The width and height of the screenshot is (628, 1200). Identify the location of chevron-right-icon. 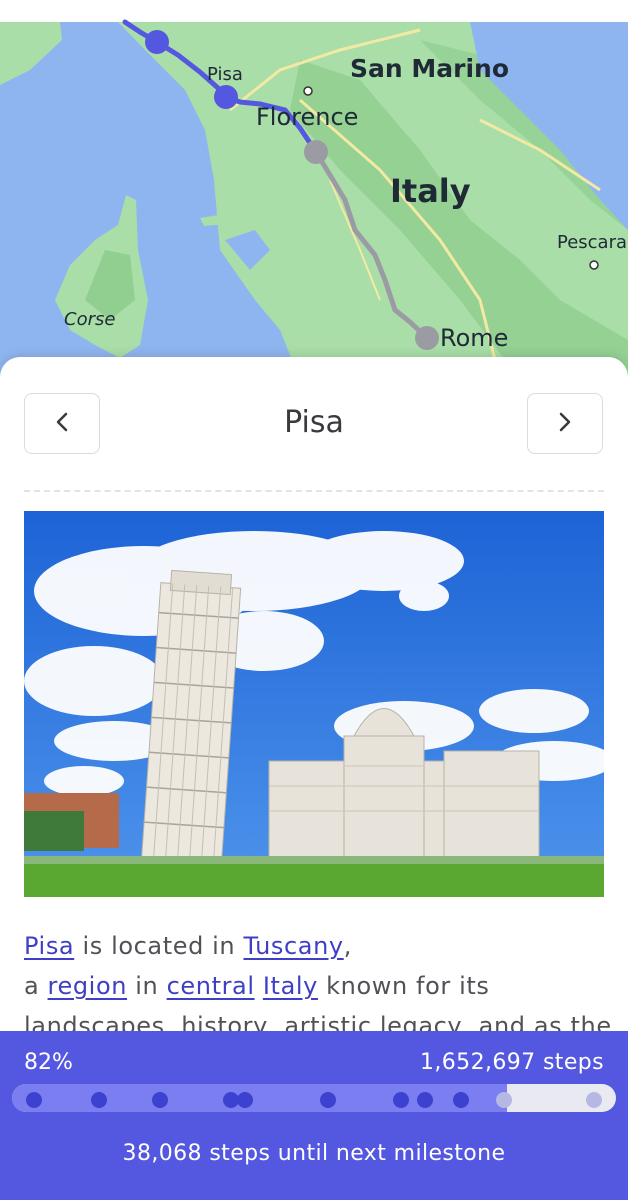
(565, 424).